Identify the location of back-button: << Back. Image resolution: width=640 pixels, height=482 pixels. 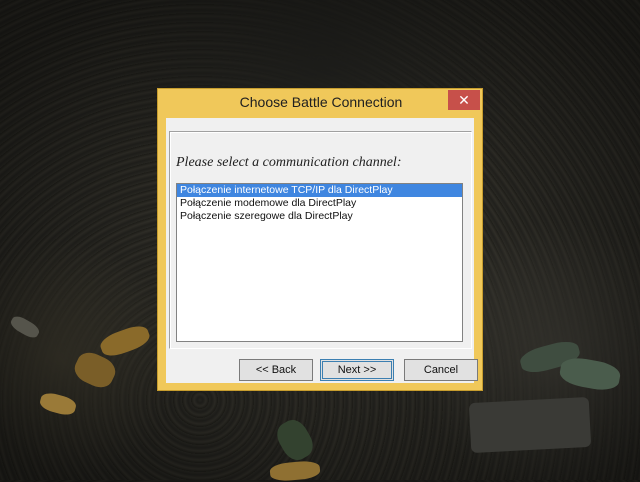
(276, 370).